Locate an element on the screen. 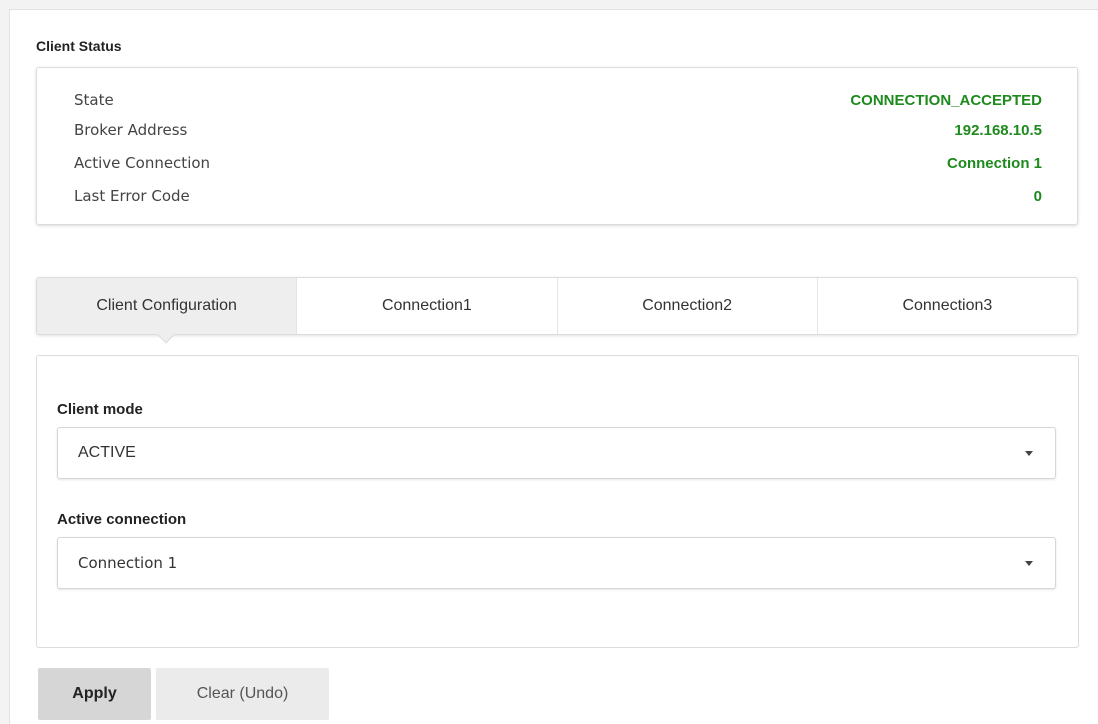  status-row-state: State CONNECTION_ACCEPTED is located at coordinates (558, 100).